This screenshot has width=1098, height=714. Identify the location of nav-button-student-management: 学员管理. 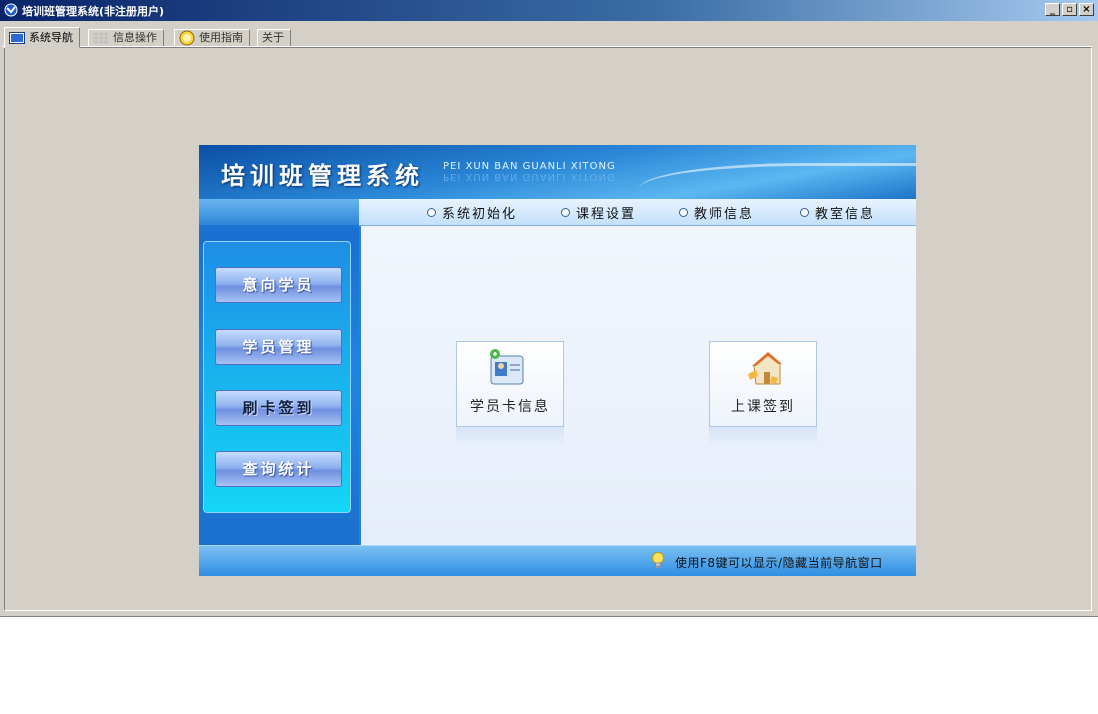
(278, 347).